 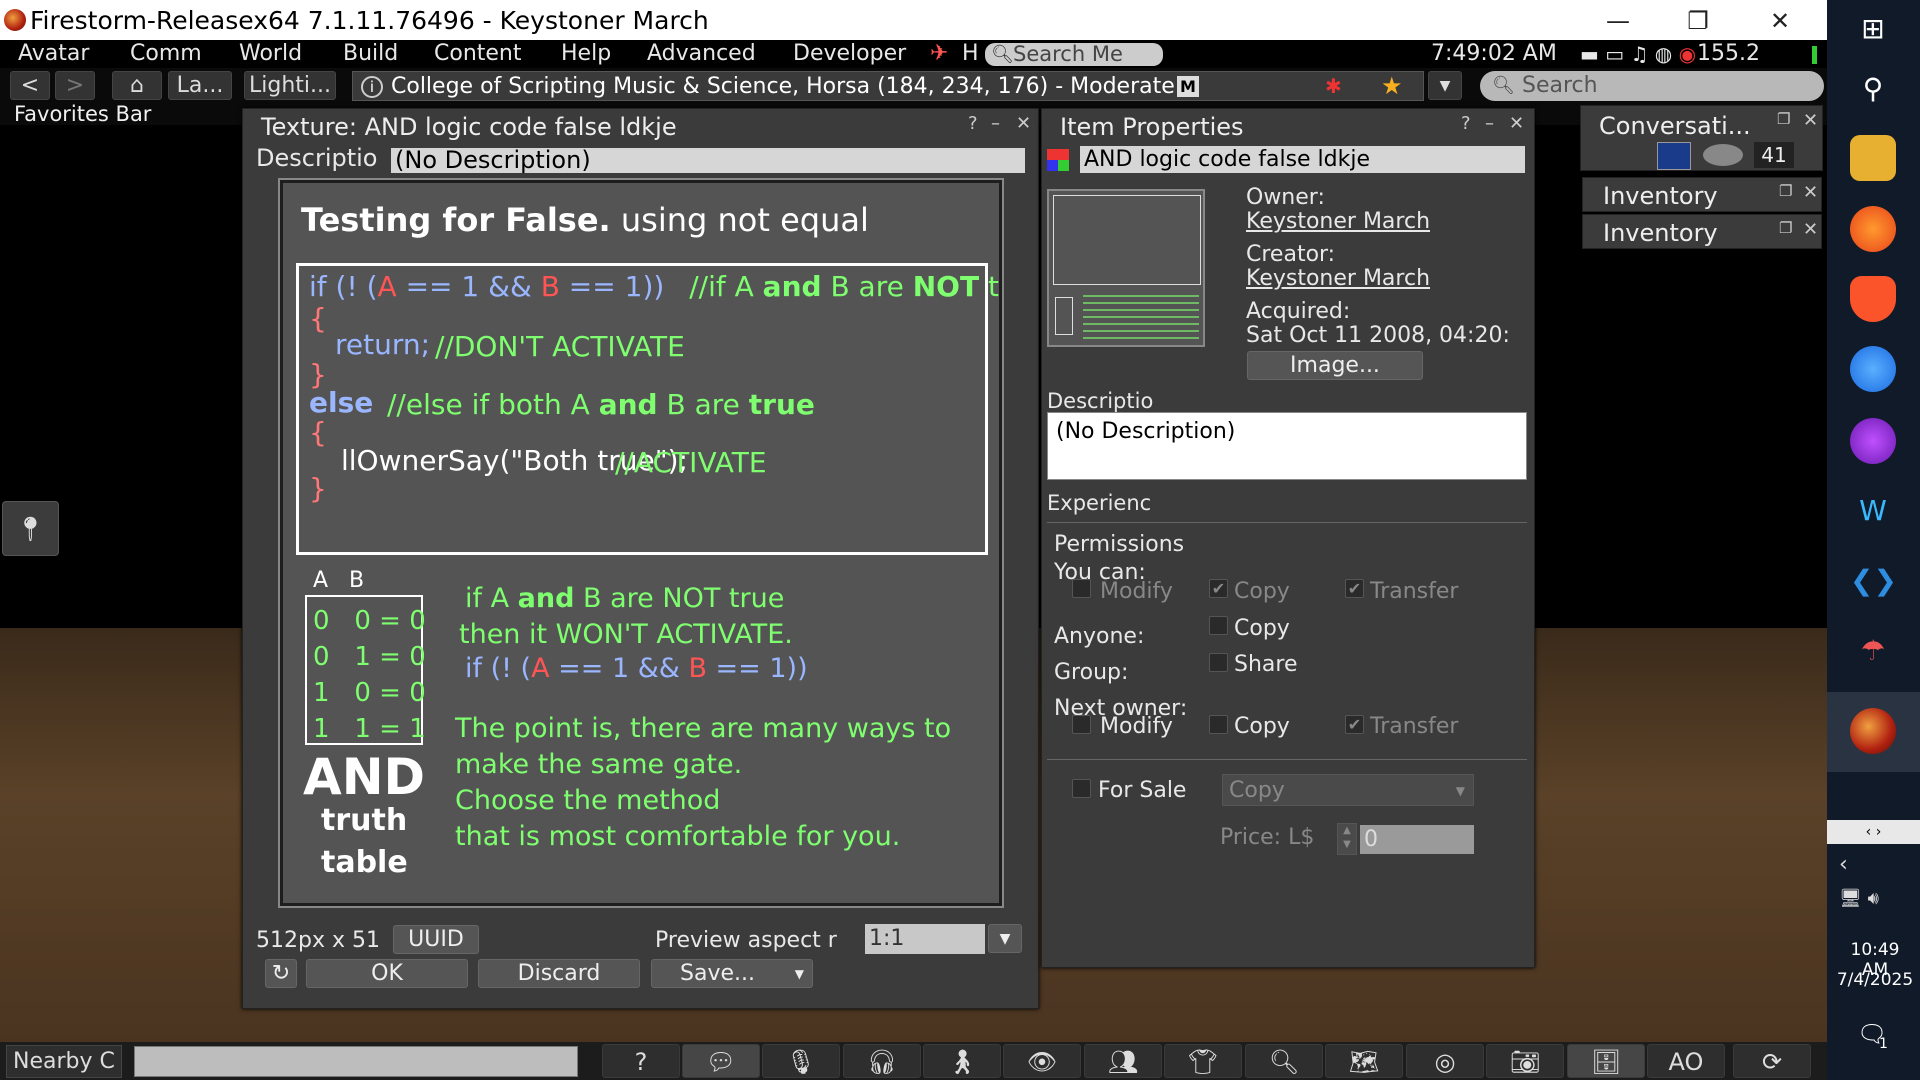 I want to click on chat-bubble-icon: 💬︎, so click(x=721, y=1061).